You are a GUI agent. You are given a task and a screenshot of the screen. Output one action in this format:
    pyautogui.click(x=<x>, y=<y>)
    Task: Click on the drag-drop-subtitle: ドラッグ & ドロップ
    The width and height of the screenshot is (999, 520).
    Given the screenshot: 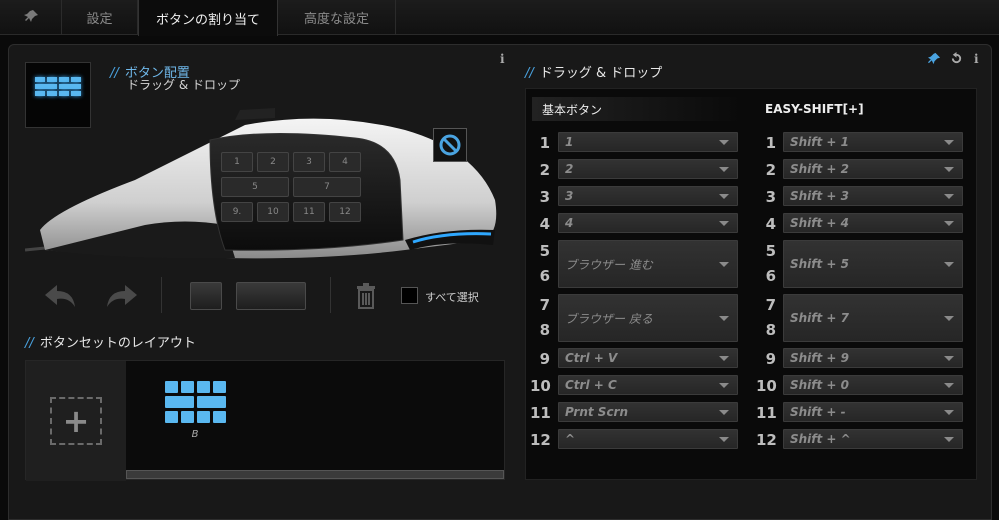 What is the action you would take?
    pyautogui.click(x=183, y=85)
    